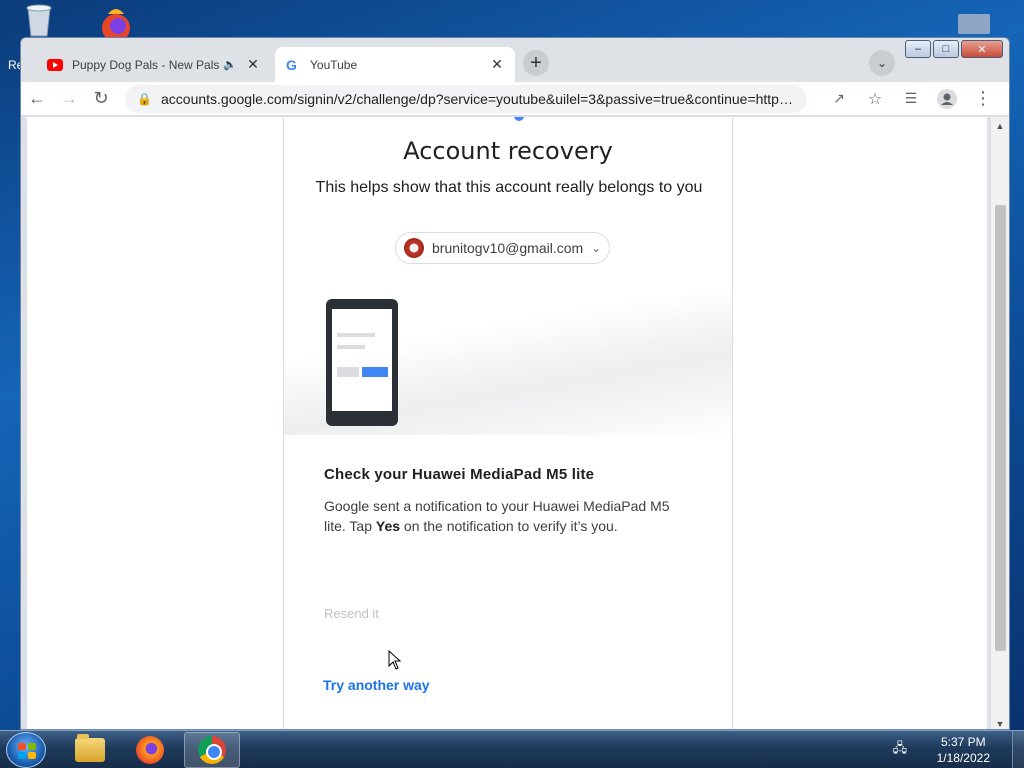  What do you see at coordinates (362, 362) in the screenshot?
I see `phone-illustration-icon` at bounding box center [362, 362].